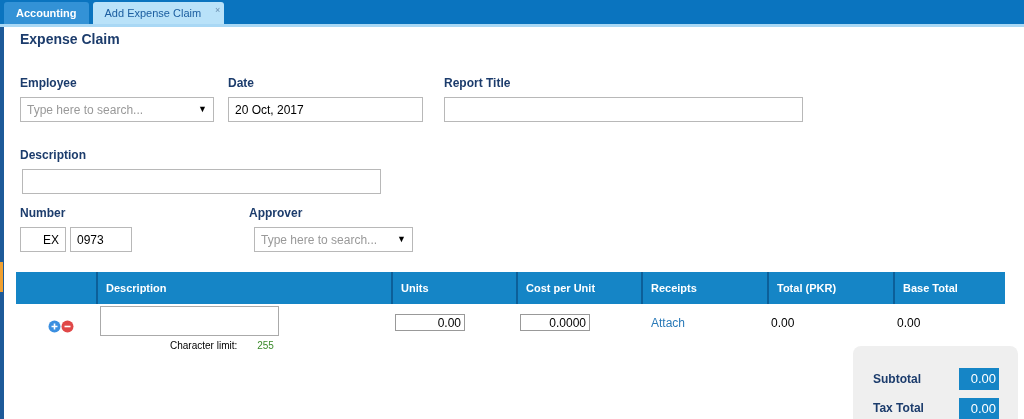 The height and width of the screenshot is (419, 1024). What do you see at coordinates (430, 322) in the screenshot?
I see `input-field: 0.00` at bounding box center [430, 322].